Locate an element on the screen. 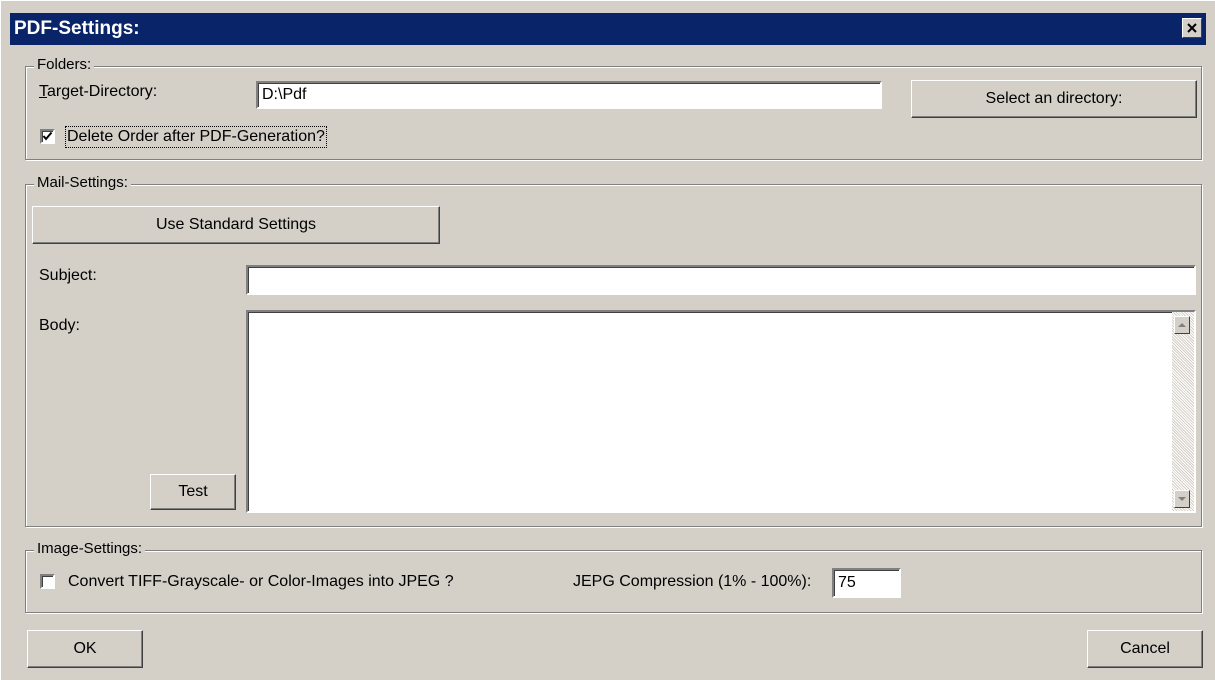  delete-order-checkbox is located at coordinates (47, 136).